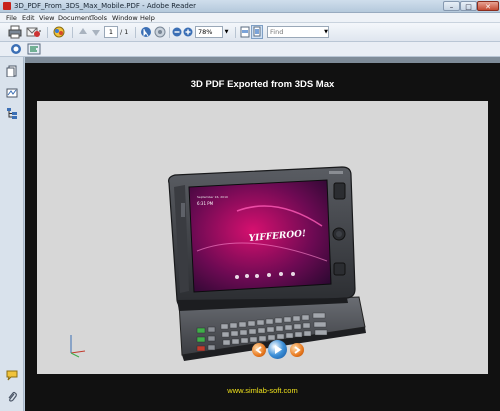 This screenshot has width=500, height=411. I want to click on model-tree-icon, so click(12, 113).